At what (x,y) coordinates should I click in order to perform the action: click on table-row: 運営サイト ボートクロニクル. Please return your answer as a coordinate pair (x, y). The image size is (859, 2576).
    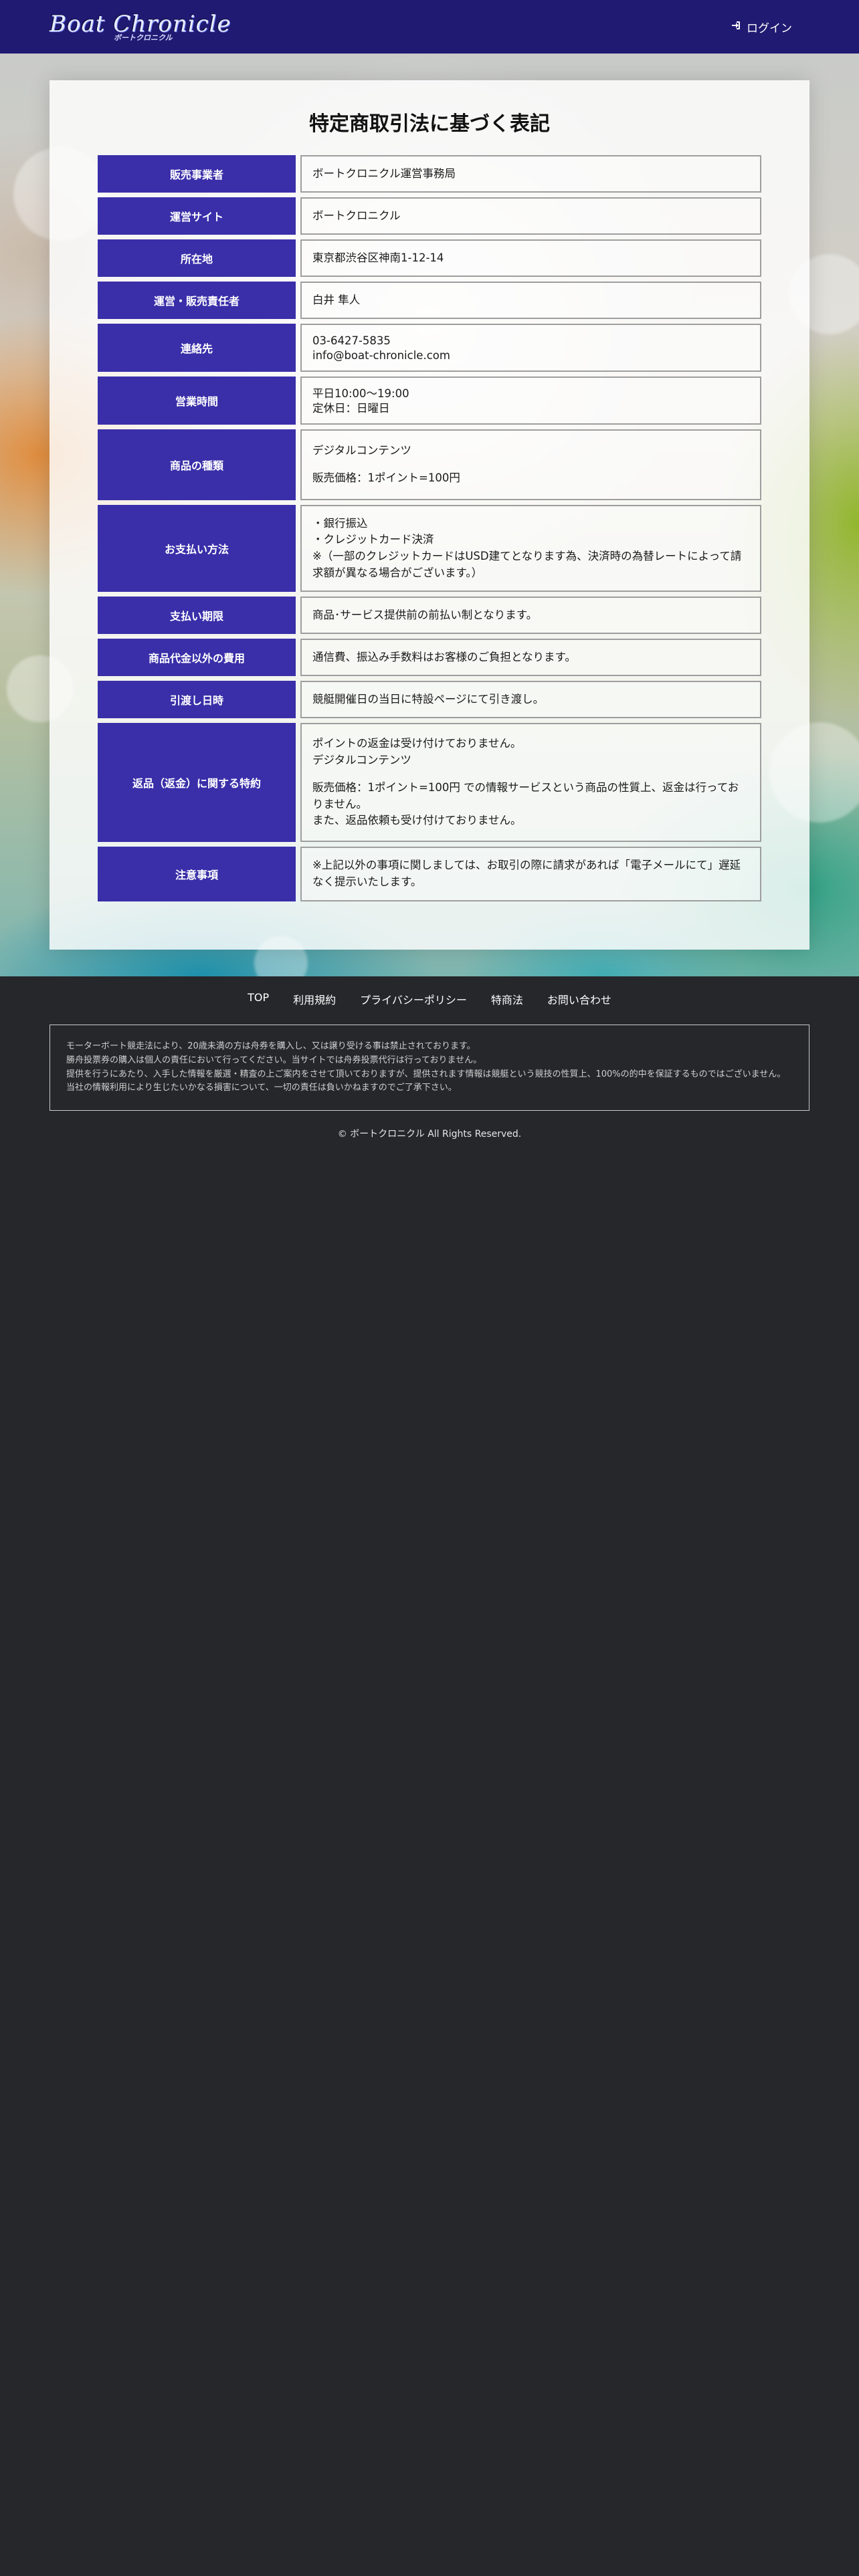
    Looking at the image, I should click on (429, 216).